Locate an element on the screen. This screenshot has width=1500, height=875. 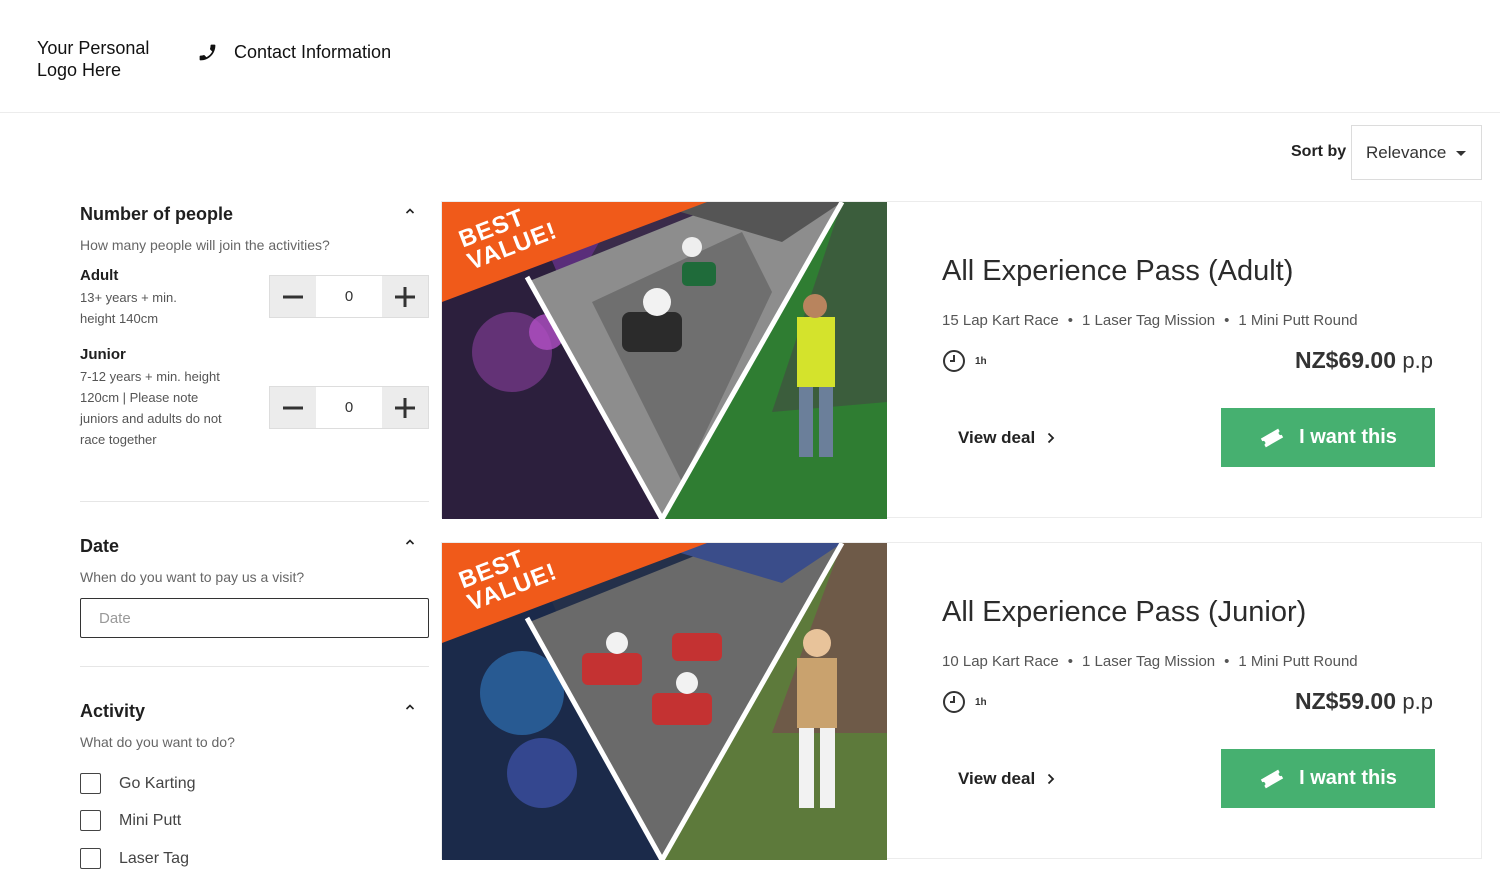
site-logo: Your Personal Logo Here is located at coordinates (107, 59).